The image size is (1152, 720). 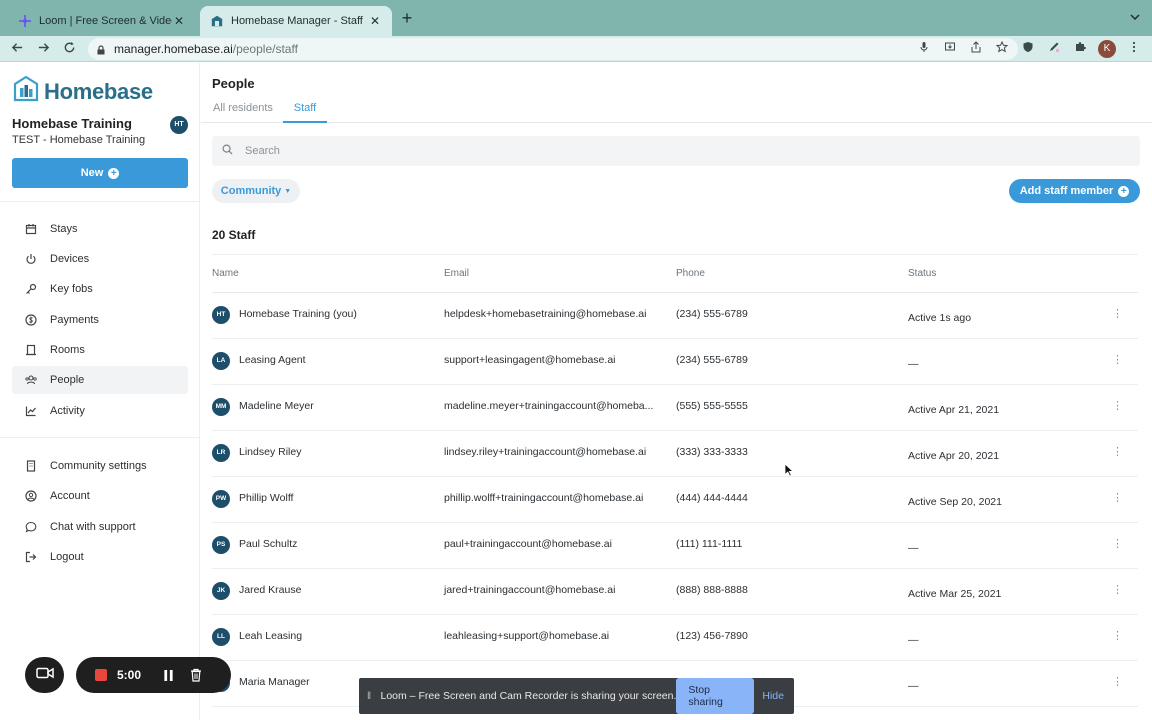 What do you see at coordinates (100, 173) in the screenshot?
I see `new-button: New +` at bounding box center [100, 173].